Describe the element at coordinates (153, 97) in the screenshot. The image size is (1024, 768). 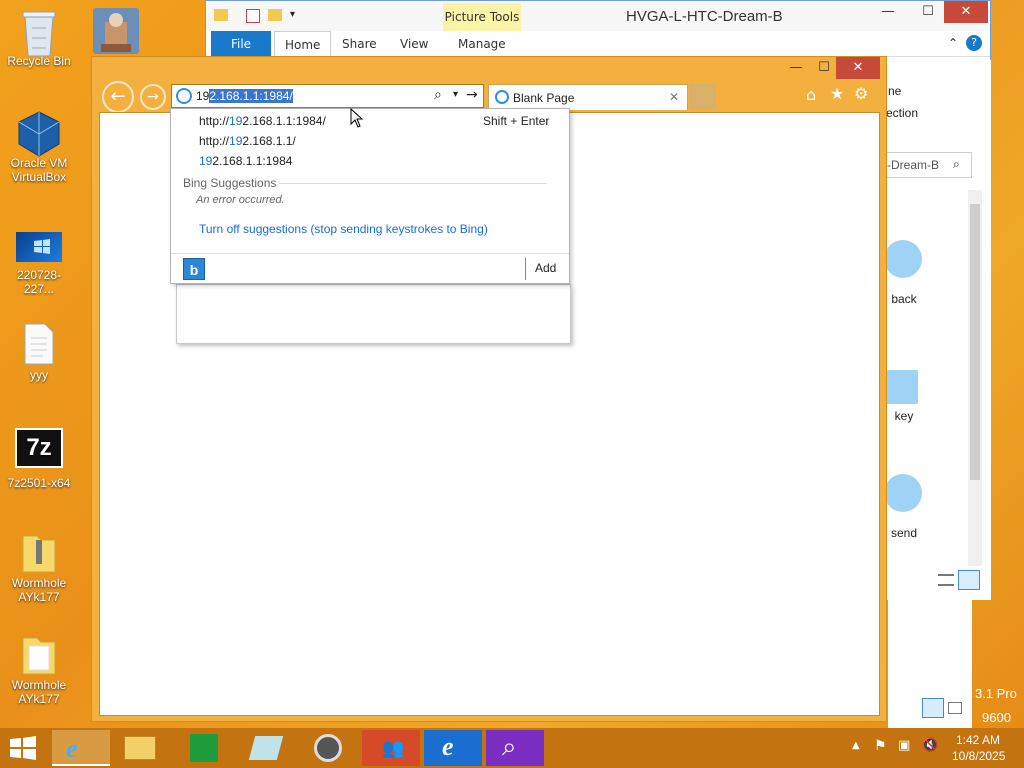
I see `forward-button: →` at that location.